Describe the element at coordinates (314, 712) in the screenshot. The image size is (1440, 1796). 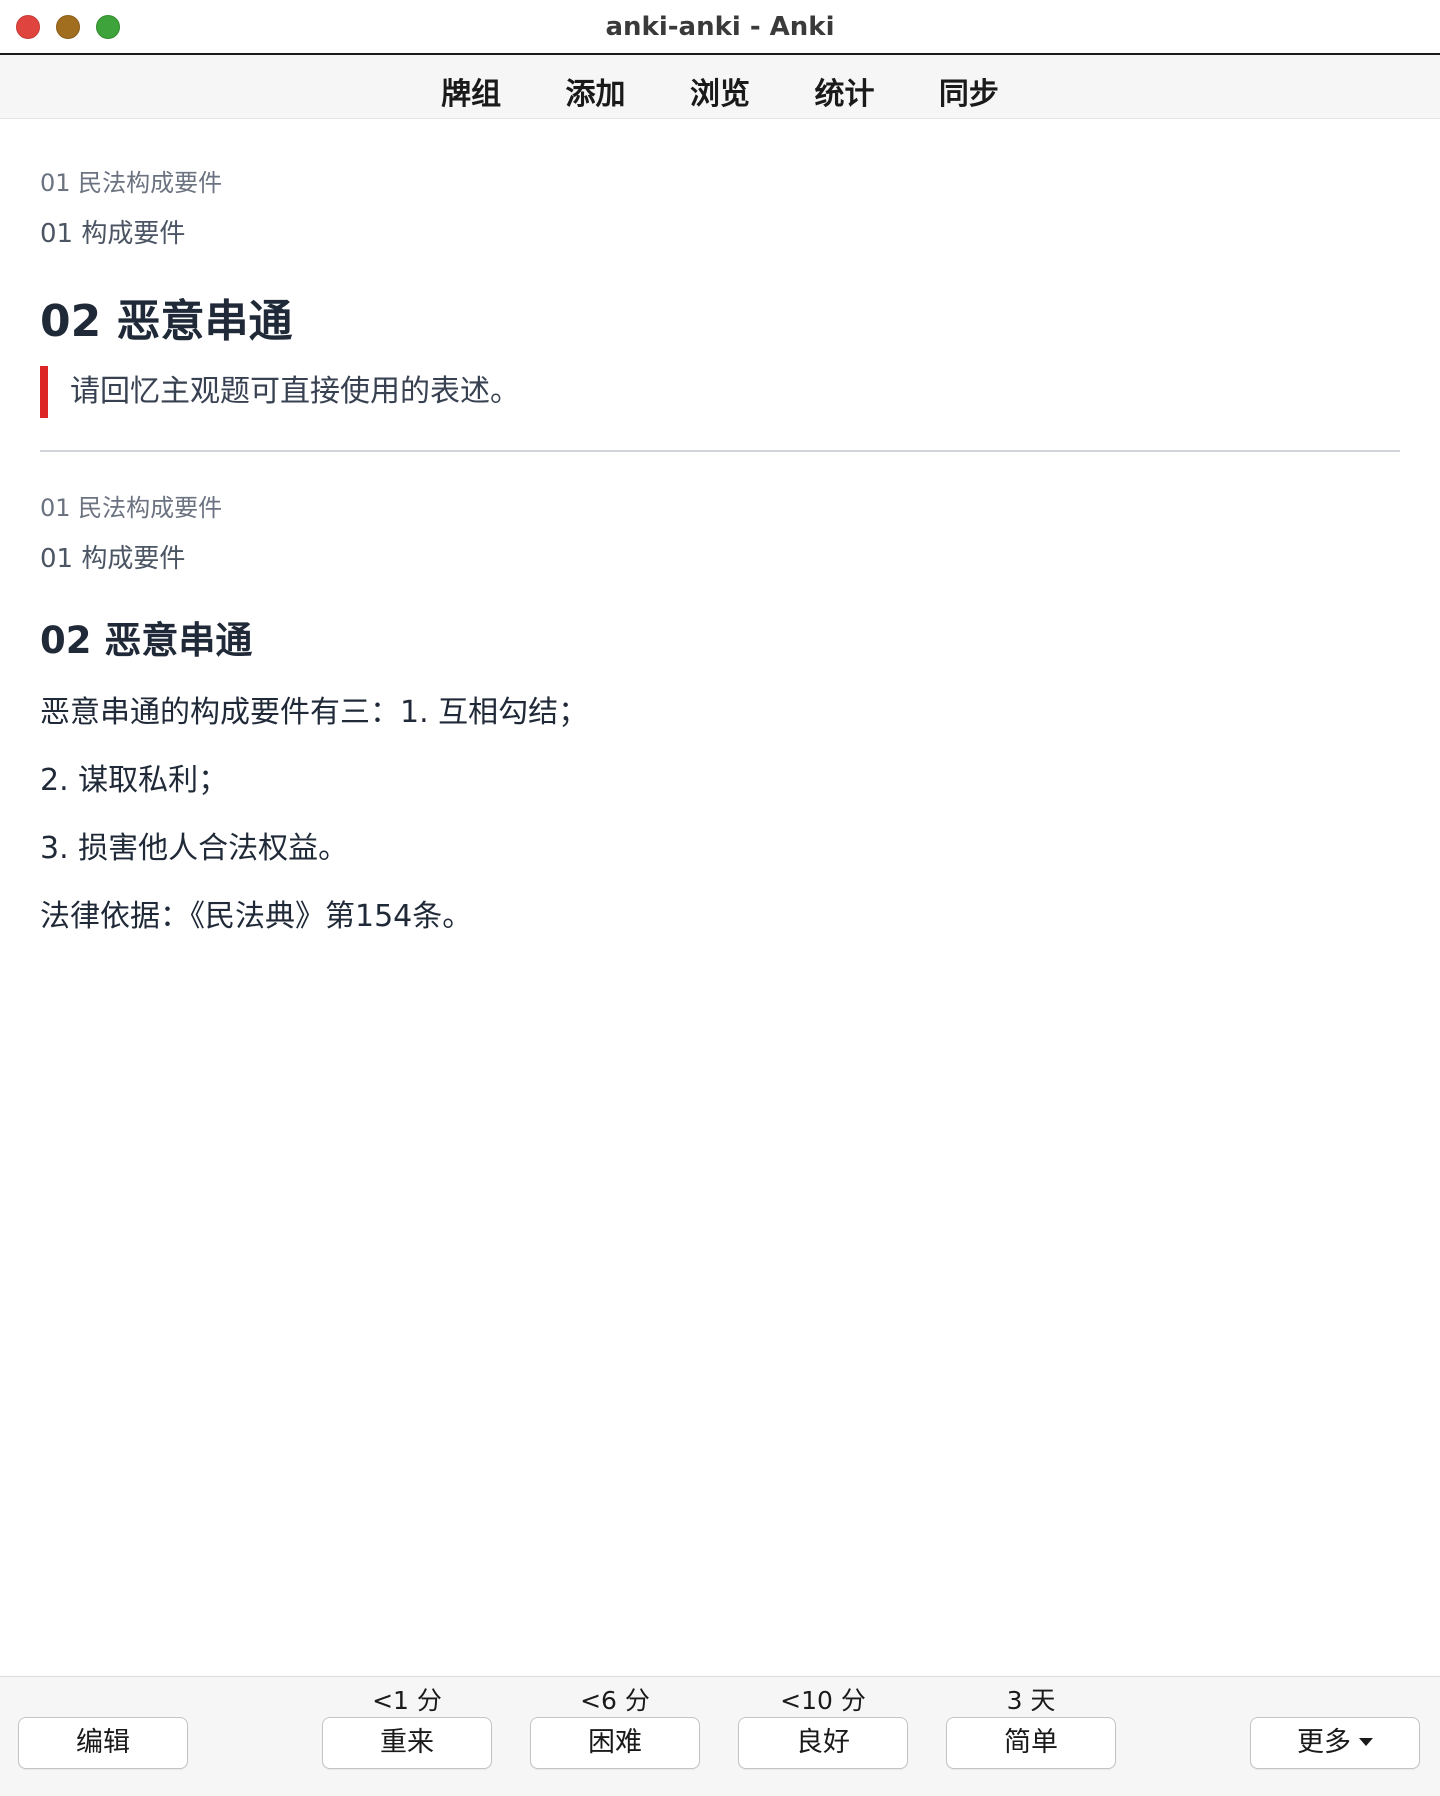
I see `answer-line: 恶意串通的构成要件有三：1. 互相勾结；` at that location.